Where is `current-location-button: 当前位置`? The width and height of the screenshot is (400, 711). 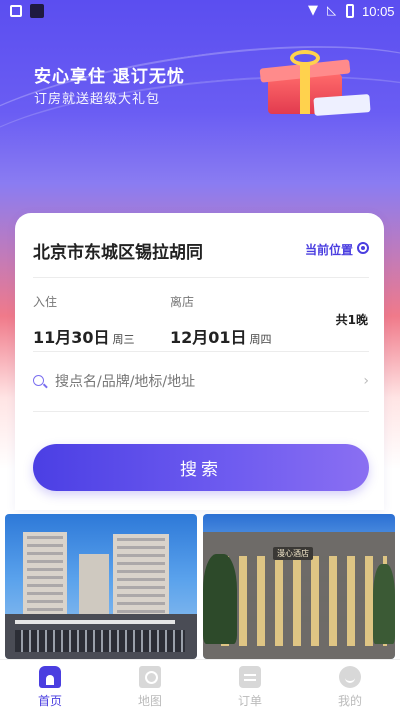
current-location-button: 当前位置 is located at coordinates (329, 249).